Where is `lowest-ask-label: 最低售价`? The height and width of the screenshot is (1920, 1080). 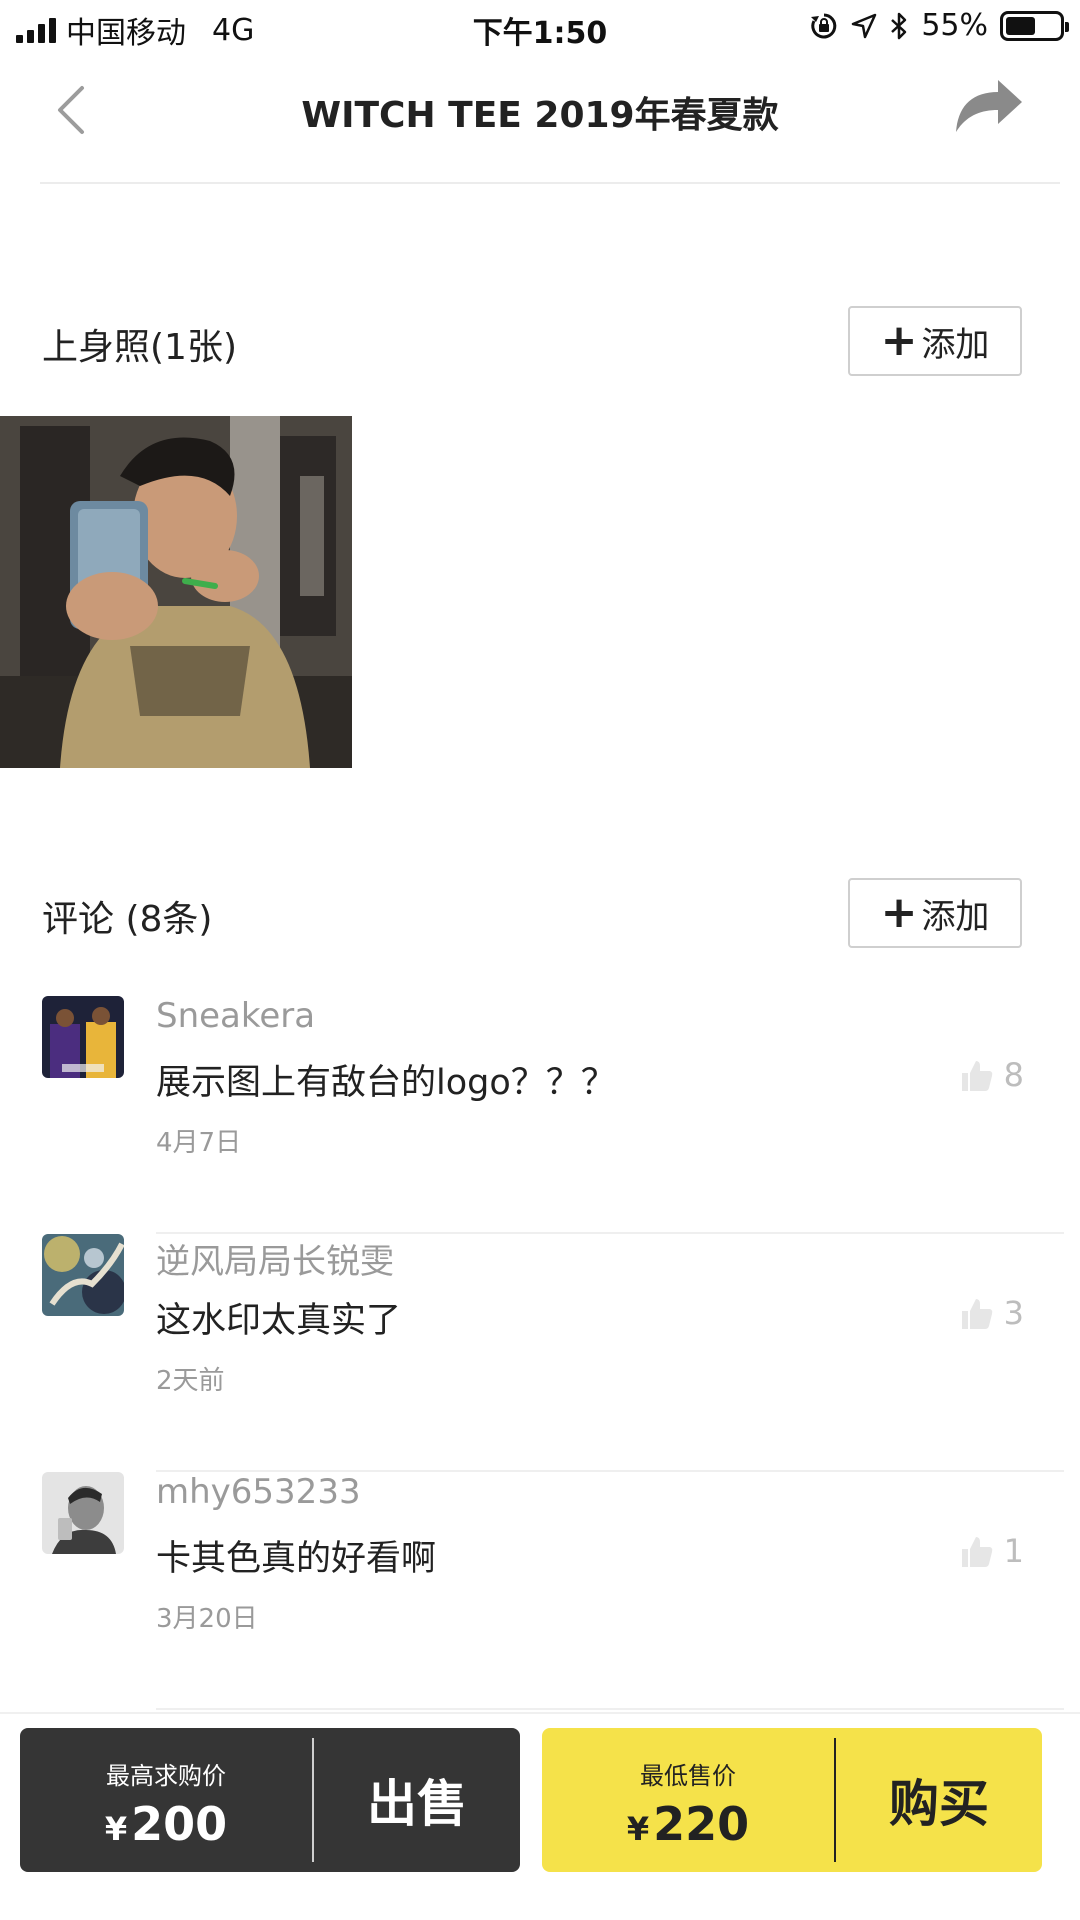
lowest-ask-label: 最低售价 is located at coordinates (688, 1776).